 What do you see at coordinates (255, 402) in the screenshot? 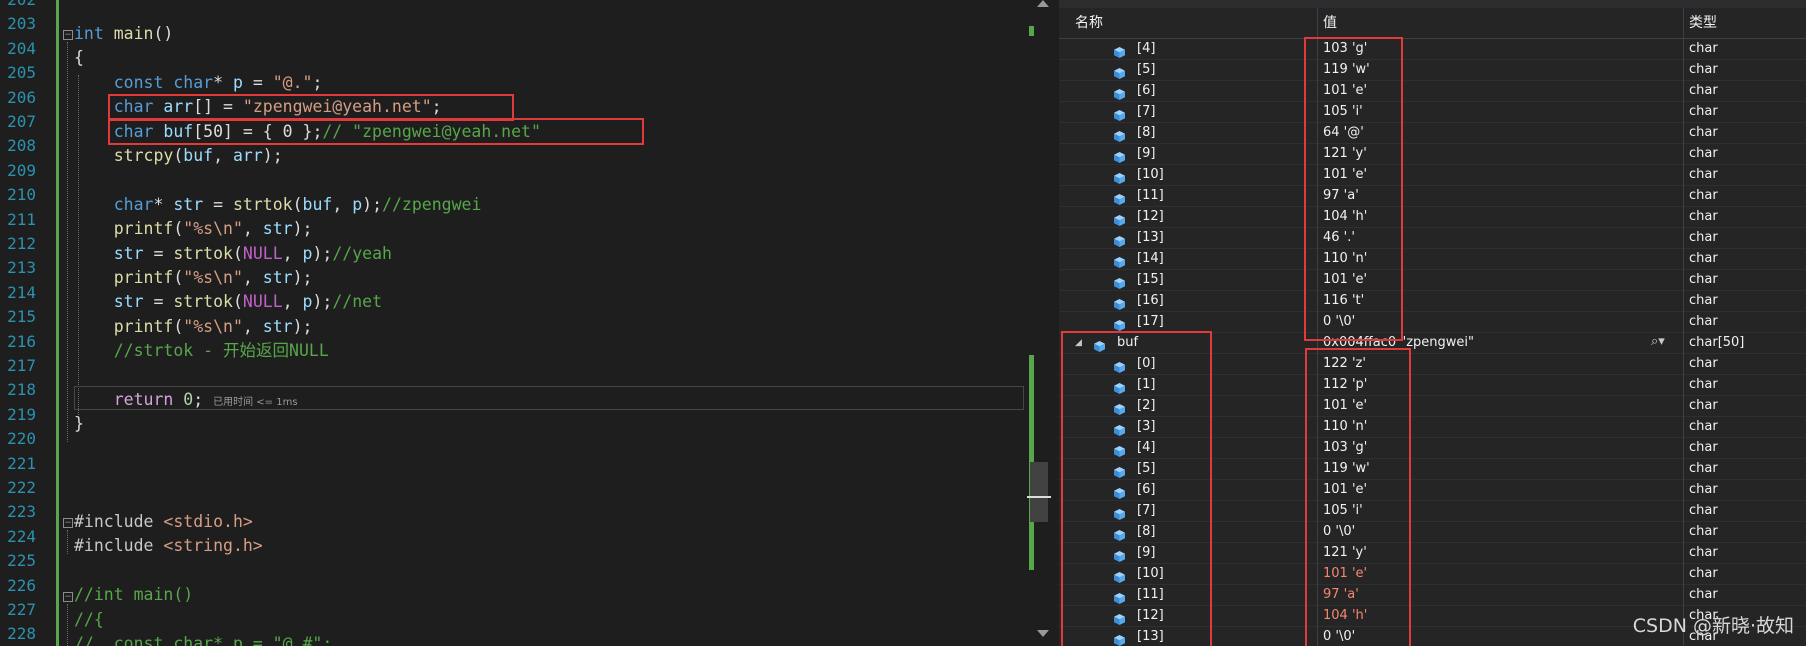
I see `elapsed-time-hint: 已用时间 <= 1ms` at bounding box center [255, 402].